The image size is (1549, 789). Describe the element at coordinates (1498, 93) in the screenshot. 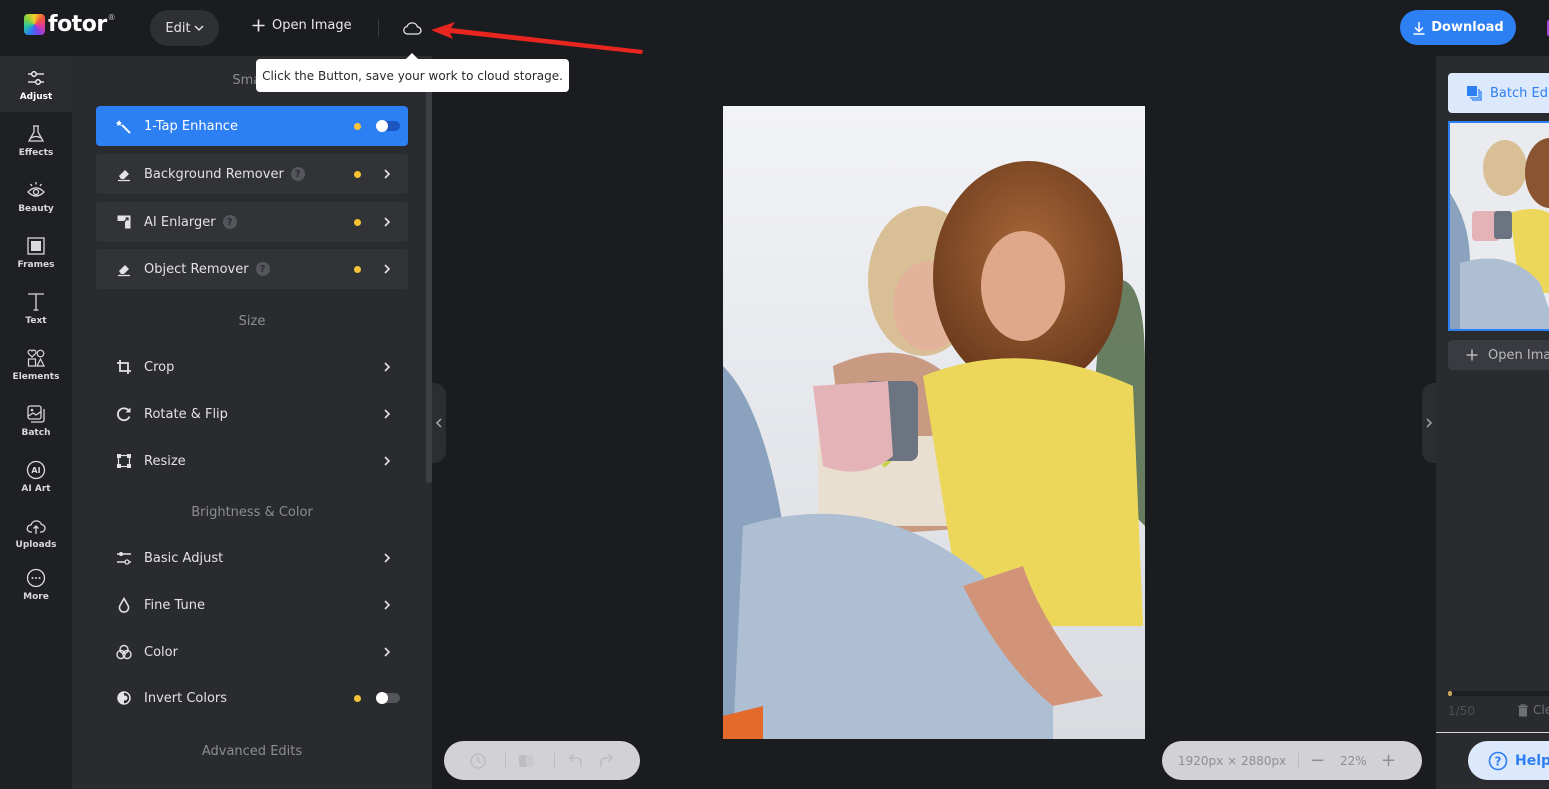

I see `batch-edit-button: Batch Edit` at that location.